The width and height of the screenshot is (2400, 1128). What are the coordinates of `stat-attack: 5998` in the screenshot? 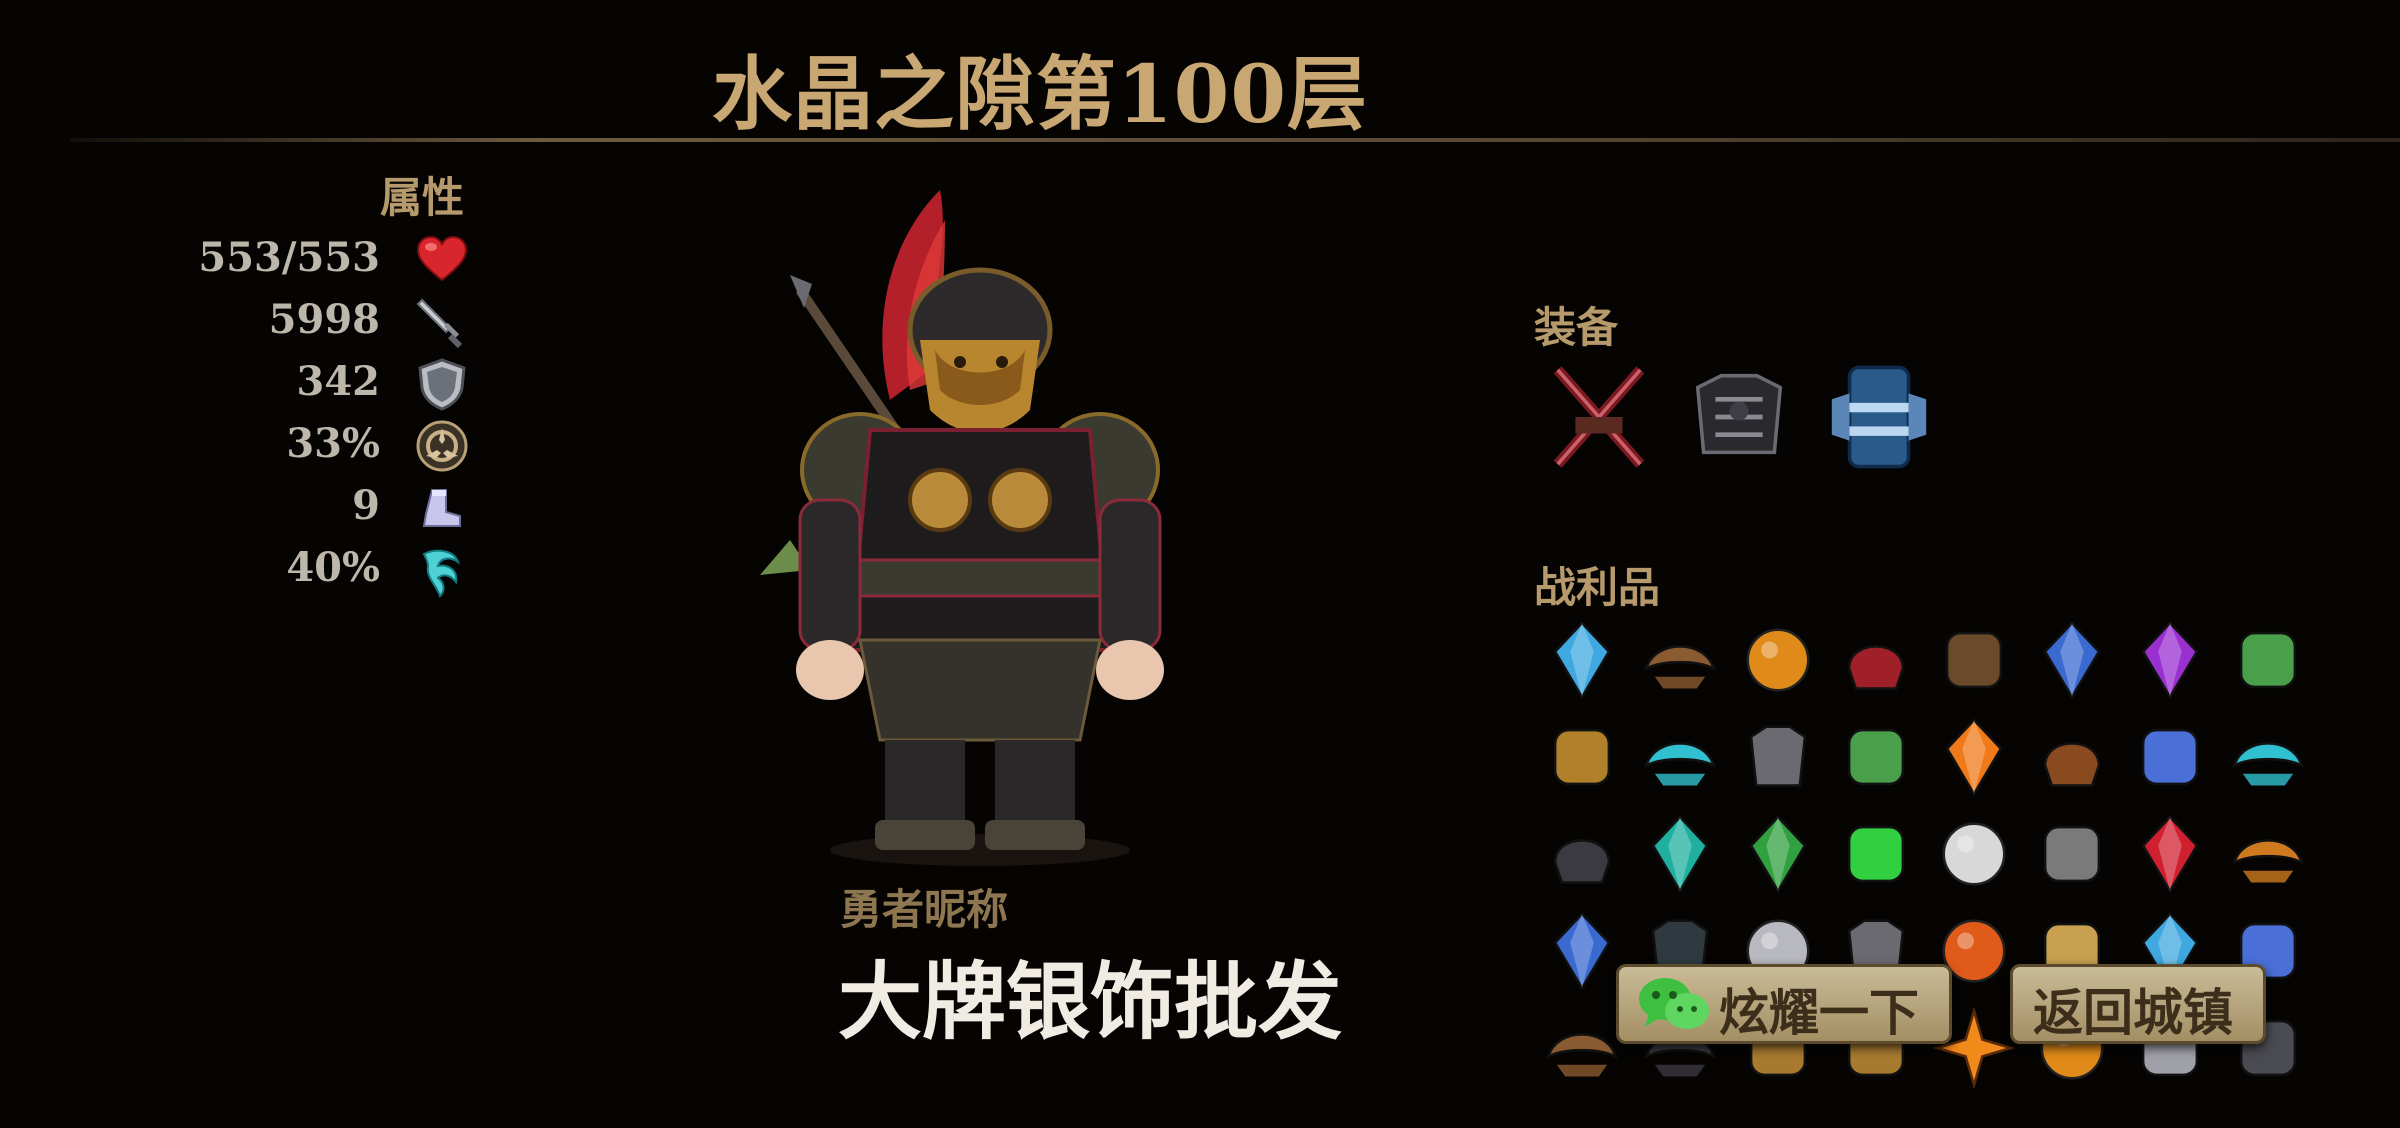 It's located at (310, 322).